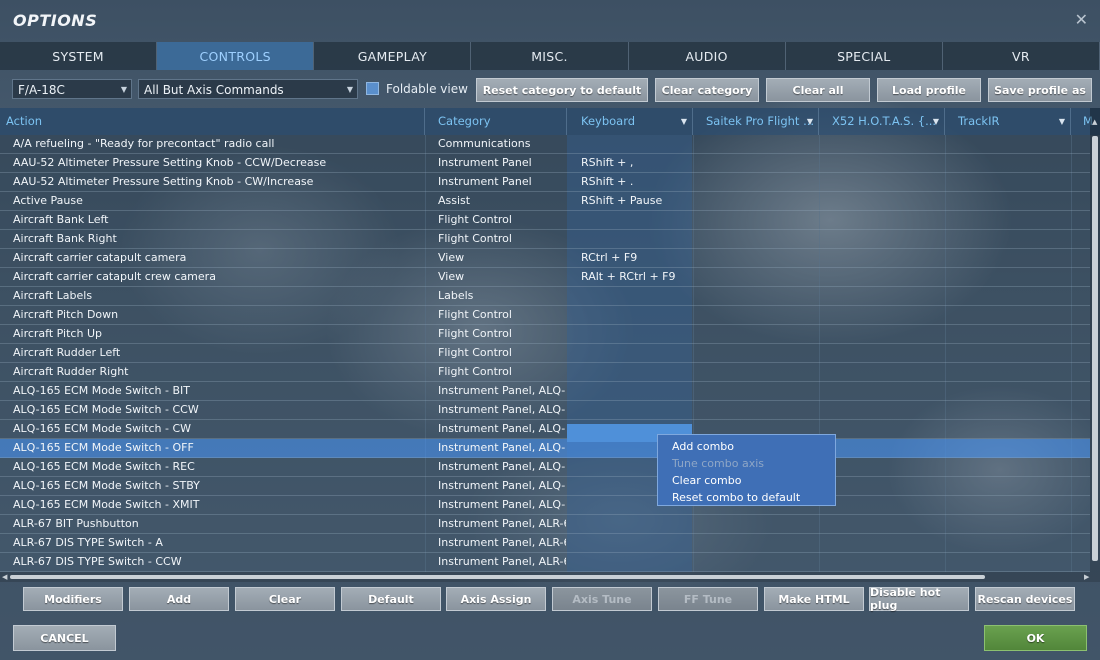 This screenshot has height=660, width=1100. I want to click on column-x52: X52 H.O.T.A.S. {... ▼, so click(882, 121).